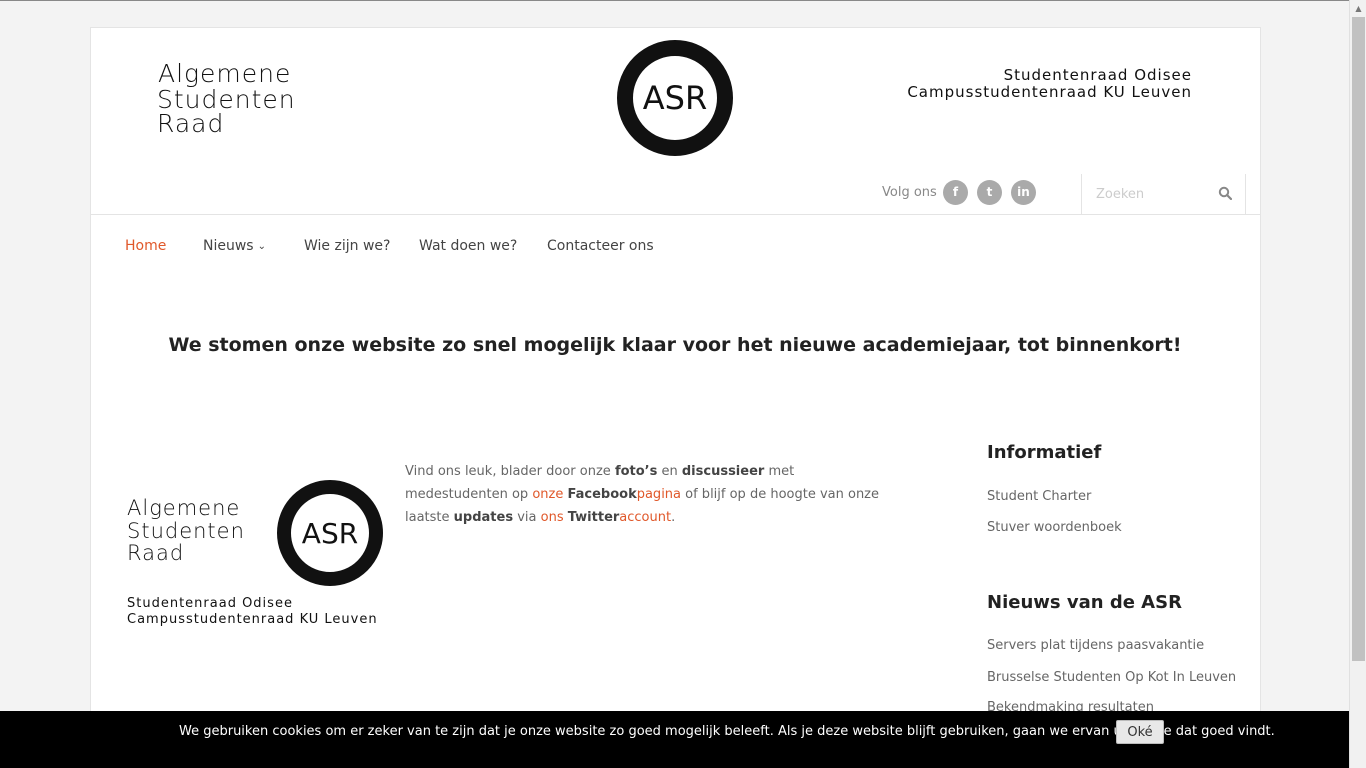 The image size is (1366, 768). I want to click on twitter-account-link: ons Twitteraccount, so click(606, 517).